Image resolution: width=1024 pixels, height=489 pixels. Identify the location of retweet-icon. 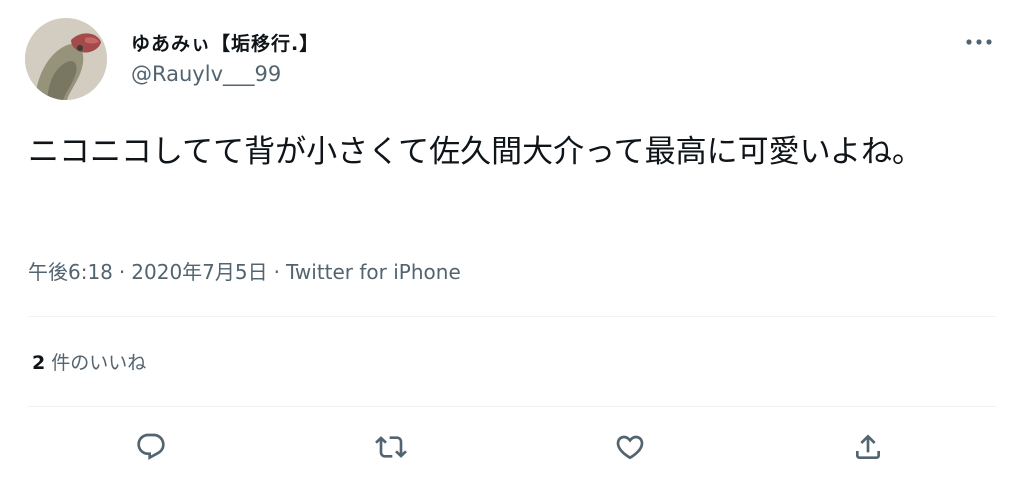
(391, 447).